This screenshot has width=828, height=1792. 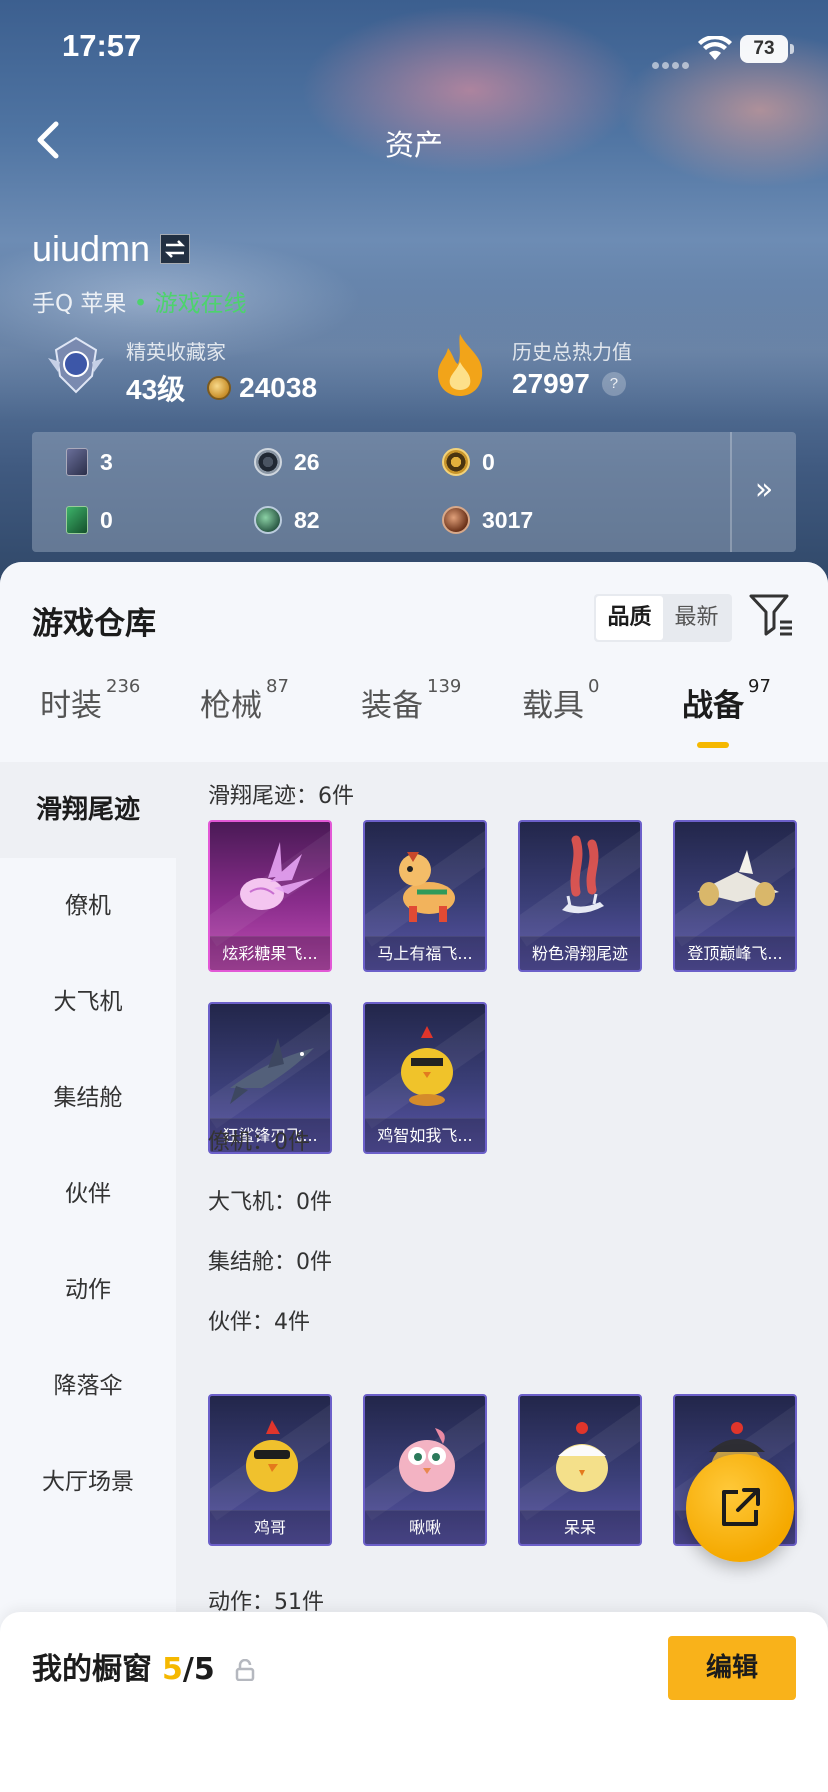 What do you see at coordinates (424, 1527) in the screenshot?
I see `item-label: 啾啾` at bounding box center [424, 1527].